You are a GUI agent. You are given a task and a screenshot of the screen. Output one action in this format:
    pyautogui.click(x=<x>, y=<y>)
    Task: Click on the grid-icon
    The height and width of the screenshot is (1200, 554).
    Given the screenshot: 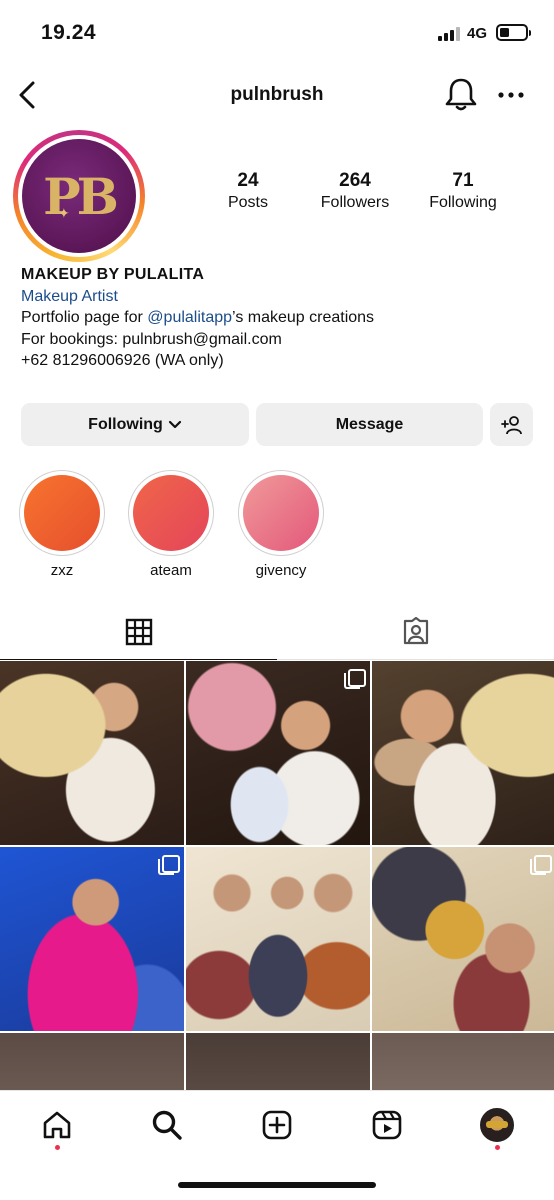 What is the action you would take?
    pyautogui.click(x=138, y=631)
    